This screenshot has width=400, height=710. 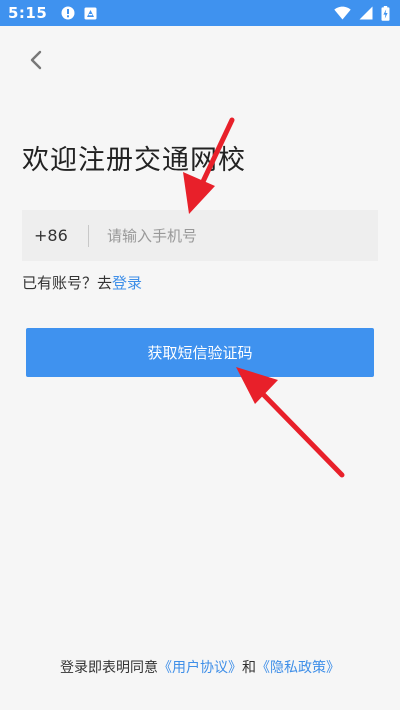 I want to click on status-notification-icons, so click(x=79, y=13).